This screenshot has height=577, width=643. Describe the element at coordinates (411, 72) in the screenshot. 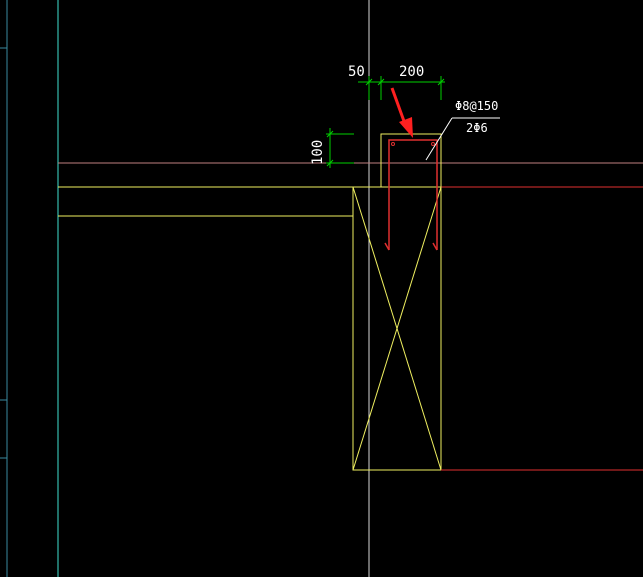

I see `dimension-label-200: 200` at that location.